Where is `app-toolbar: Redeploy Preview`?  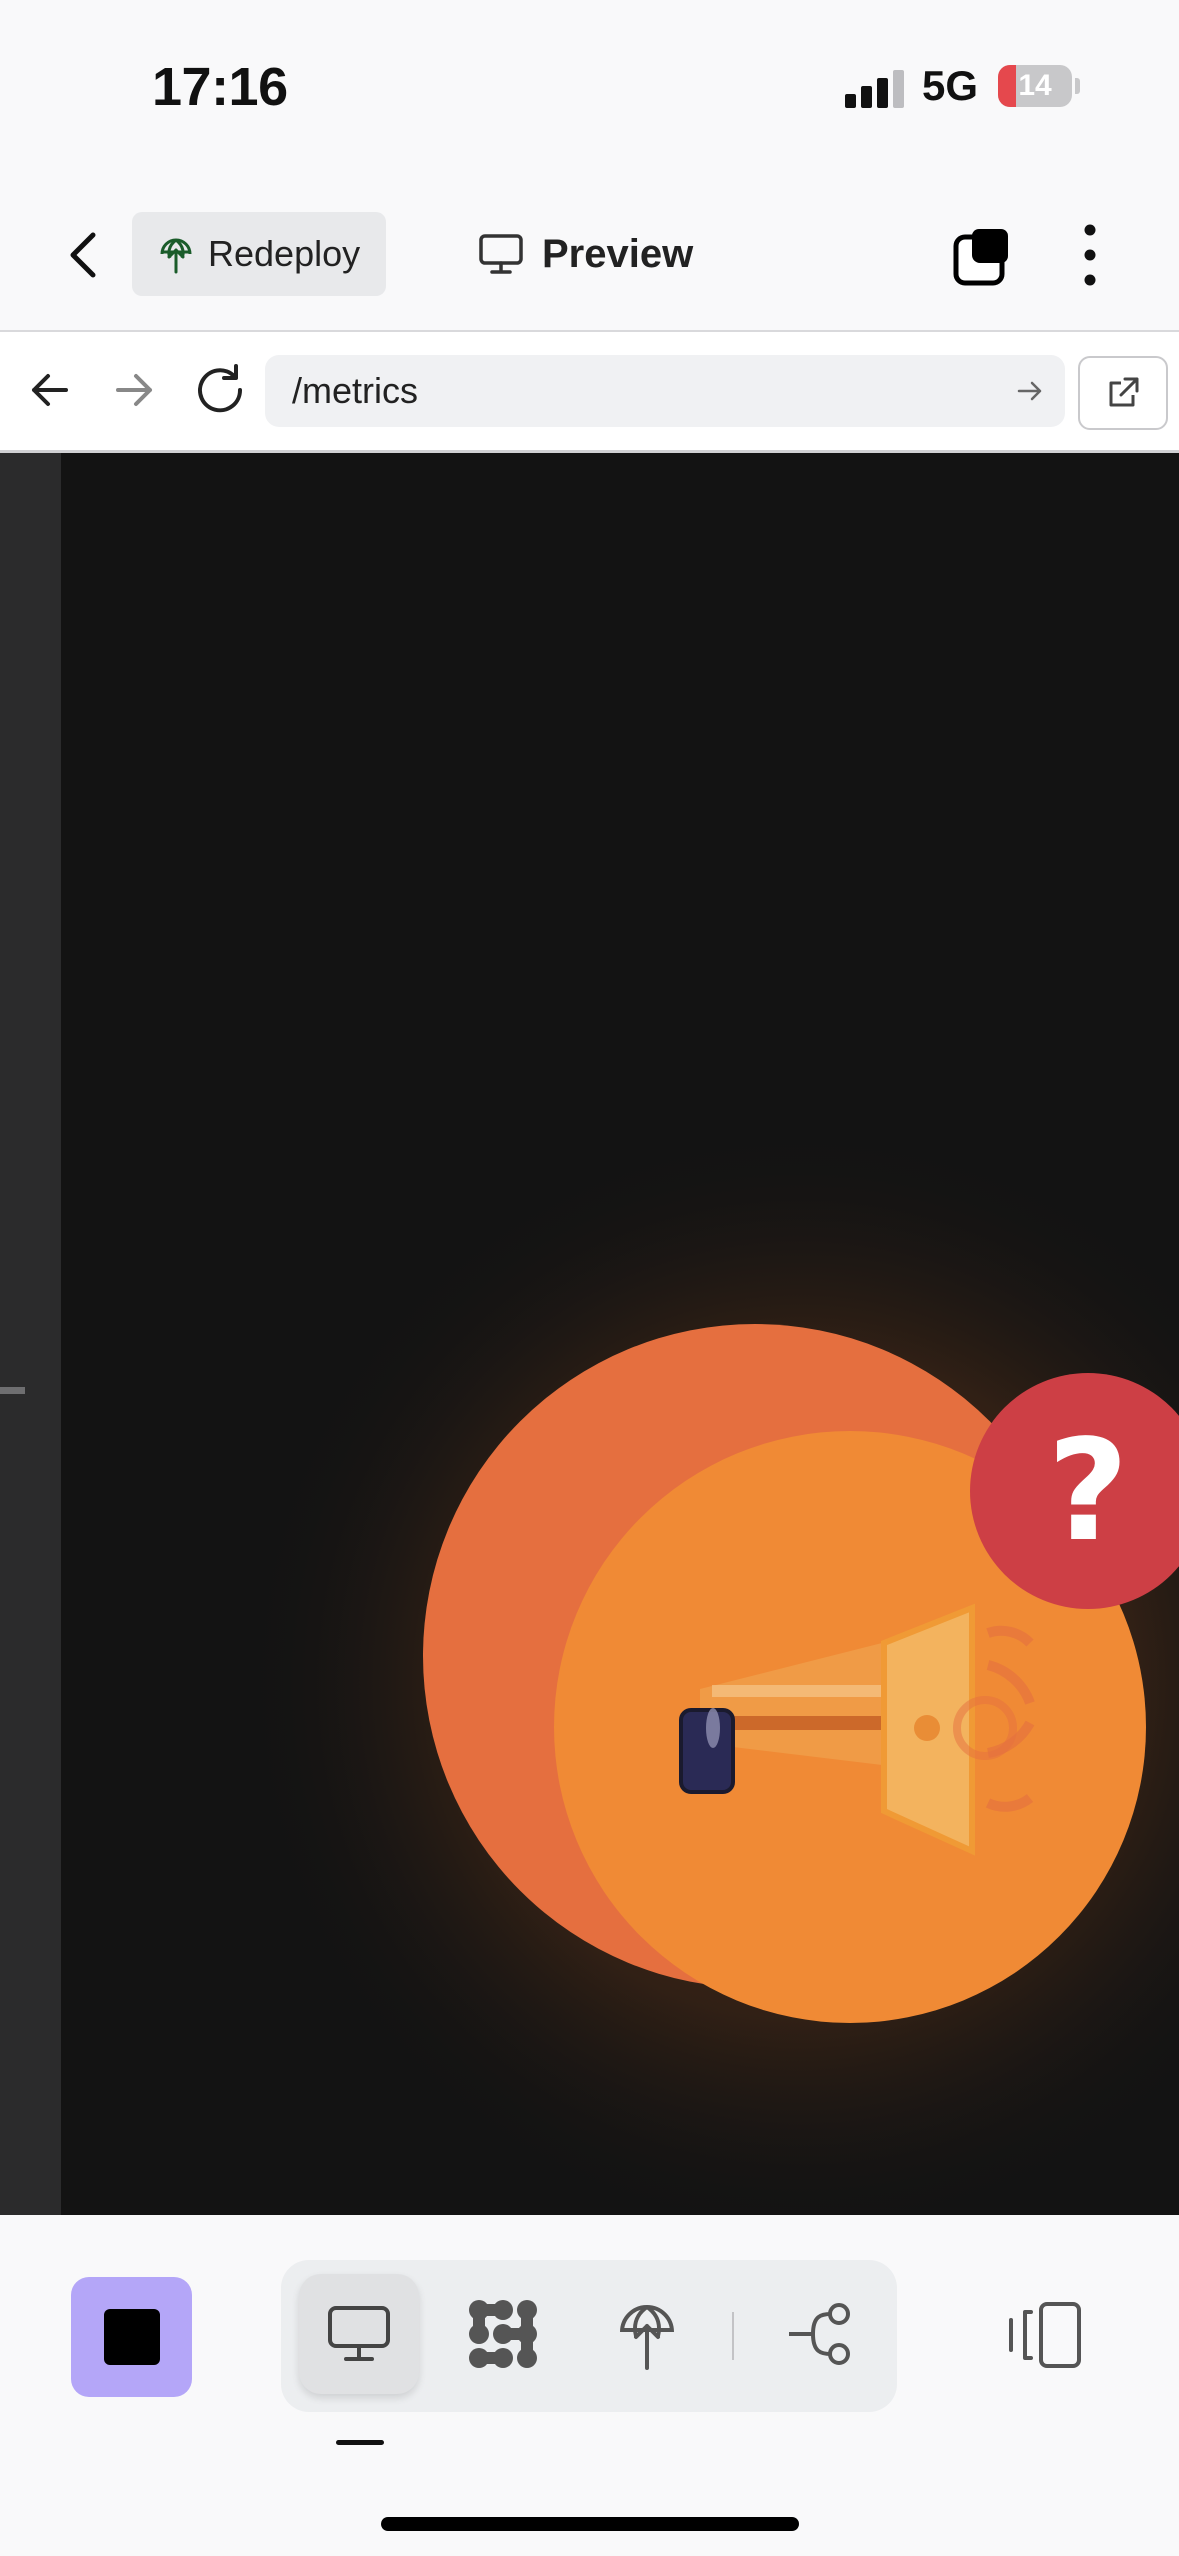
app-toolbar: Redeploy Preview is located at coordinates (589, 253).